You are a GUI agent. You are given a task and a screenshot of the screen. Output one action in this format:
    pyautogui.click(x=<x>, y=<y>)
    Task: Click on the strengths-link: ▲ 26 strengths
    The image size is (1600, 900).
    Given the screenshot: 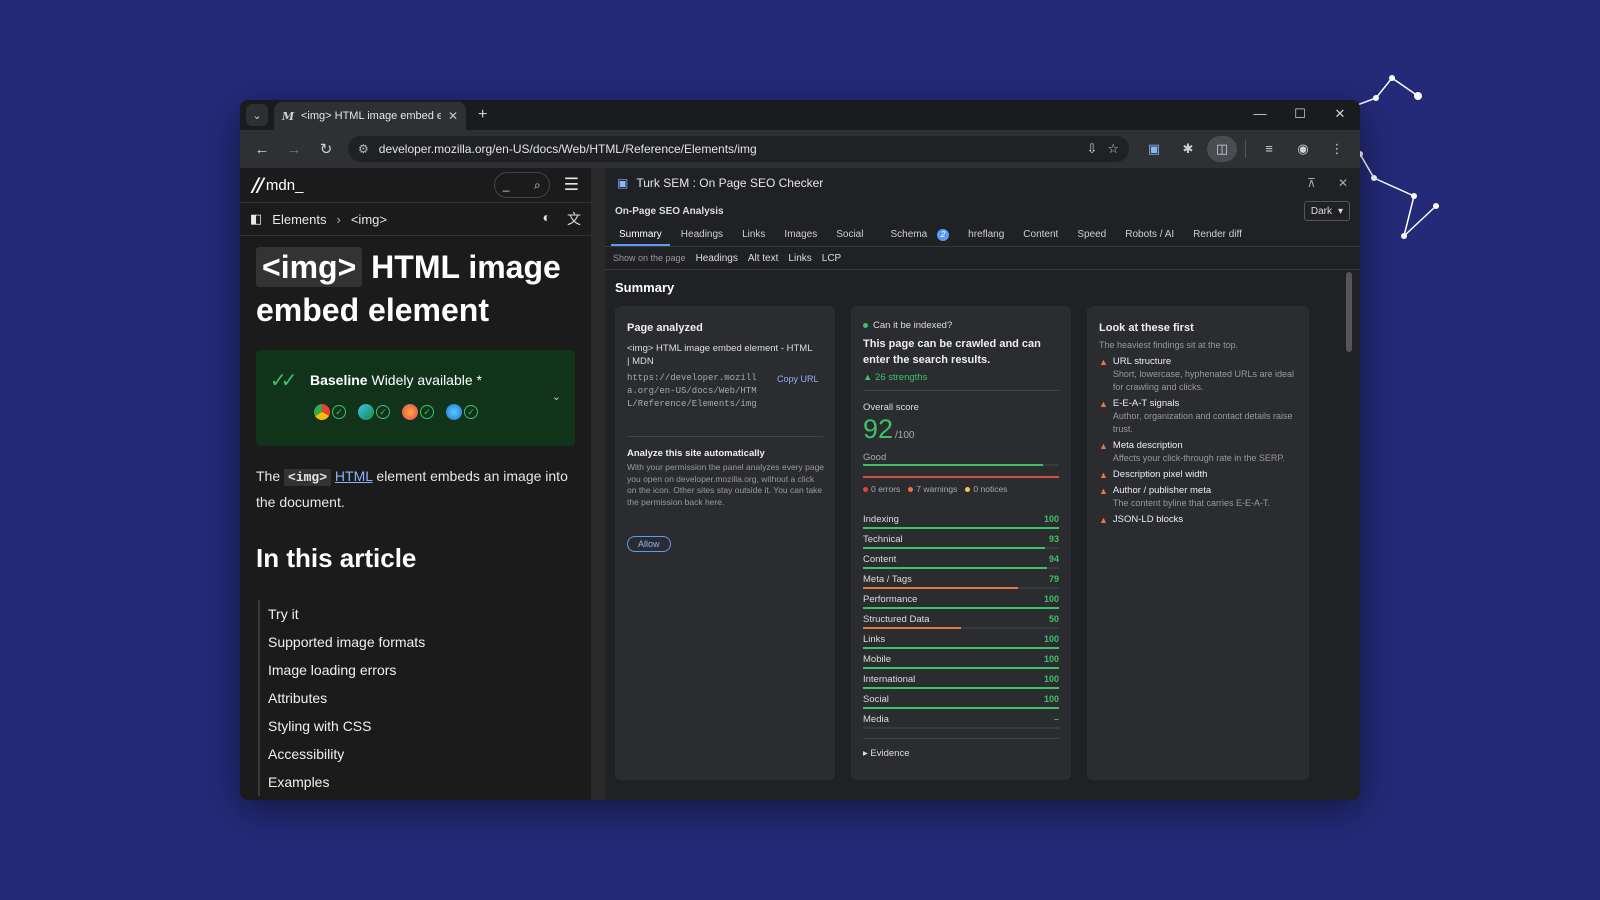 What is the action you would take?
    pyautogui.click(x=895, y=377)
    